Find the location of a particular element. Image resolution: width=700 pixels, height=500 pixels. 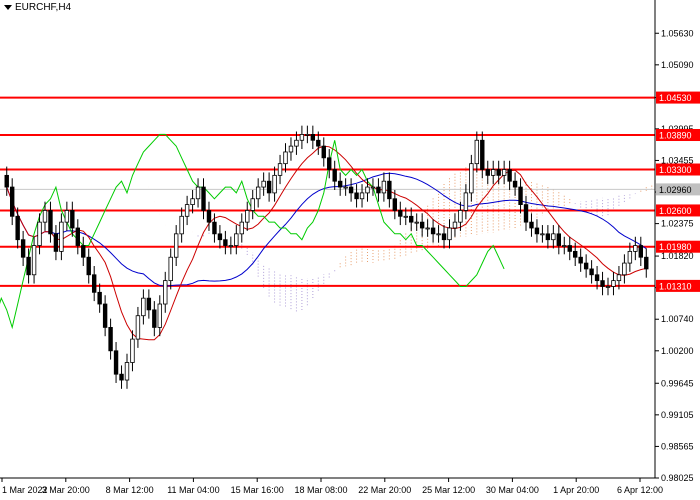

price-tick-label: 1.02375 is located at coordinates (677, 224).